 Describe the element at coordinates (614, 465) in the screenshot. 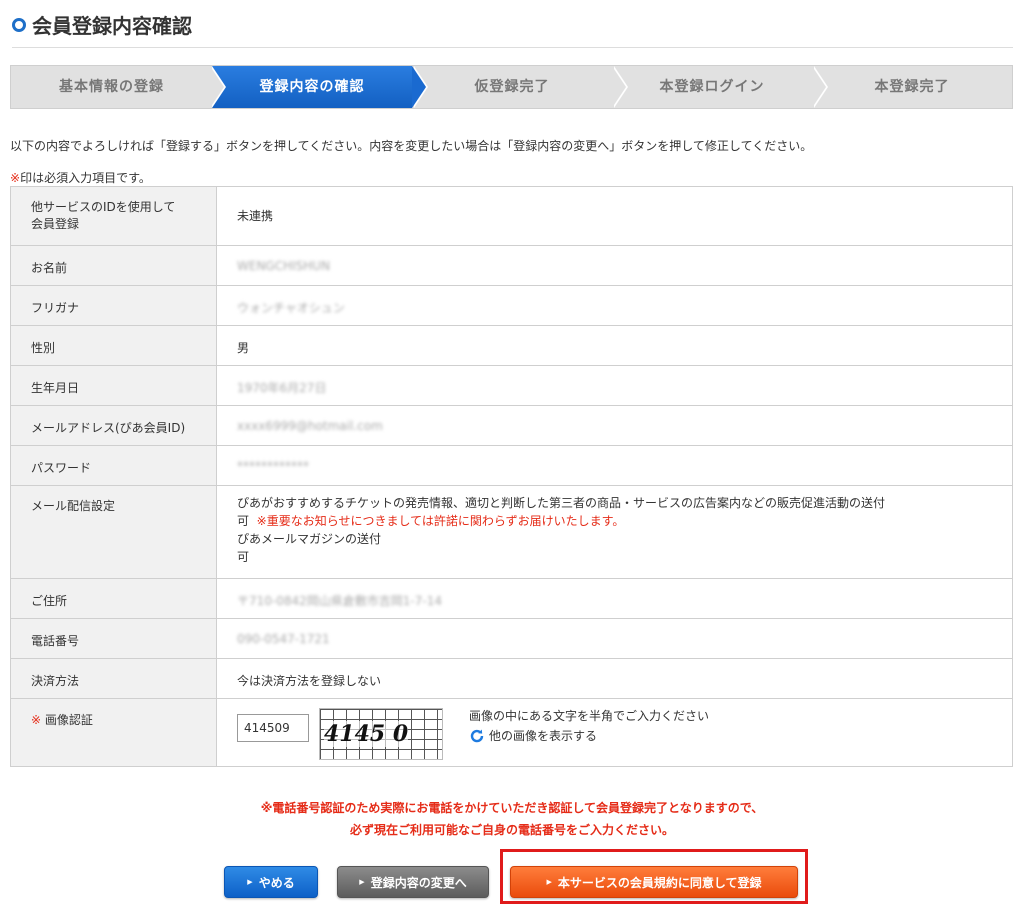

I see `password-value: ************` at that location.